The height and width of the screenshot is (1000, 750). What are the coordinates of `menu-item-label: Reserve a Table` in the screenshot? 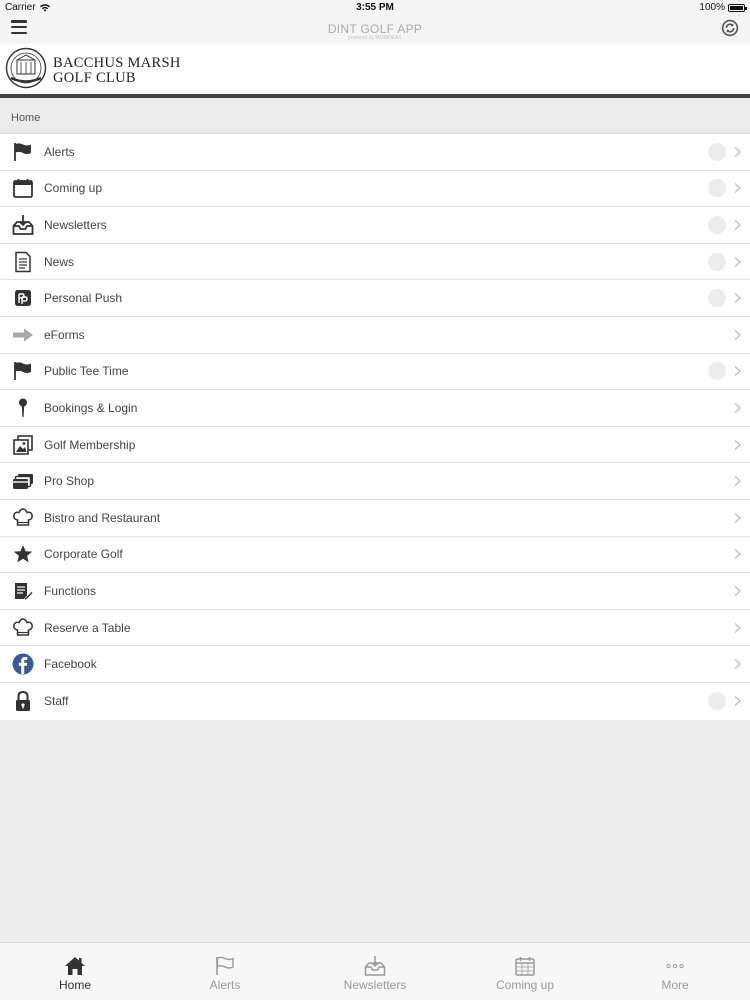 It's located at (87, 627).